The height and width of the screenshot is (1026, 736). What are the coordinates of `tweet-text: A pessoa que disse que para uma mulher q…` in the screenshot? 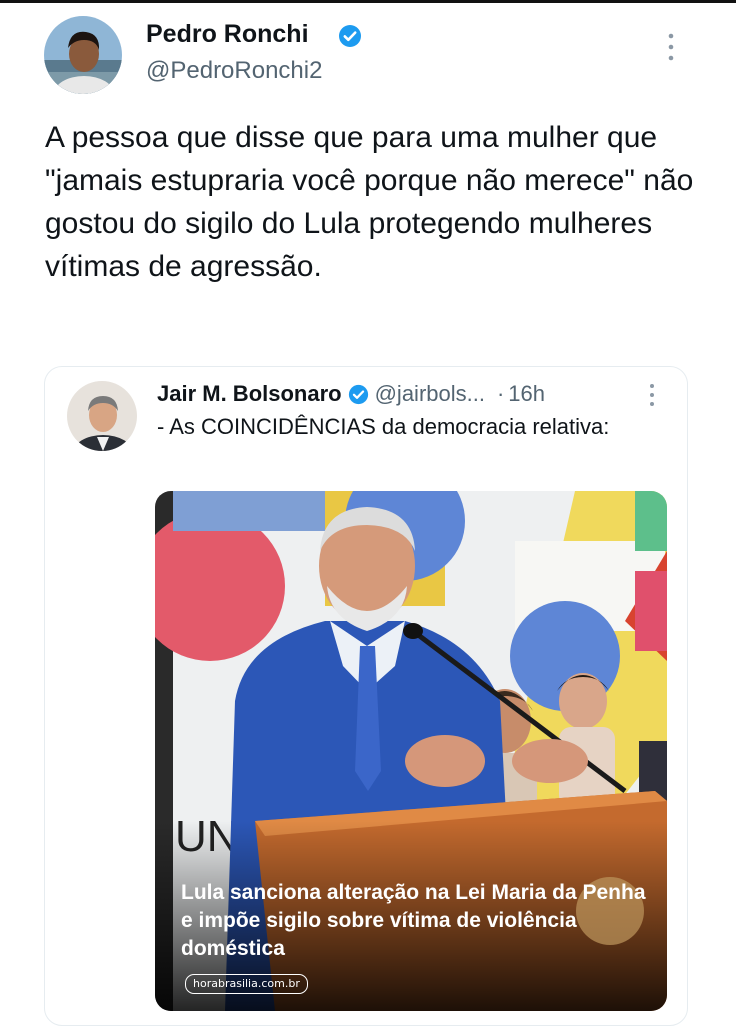 It's located at (369, 202).